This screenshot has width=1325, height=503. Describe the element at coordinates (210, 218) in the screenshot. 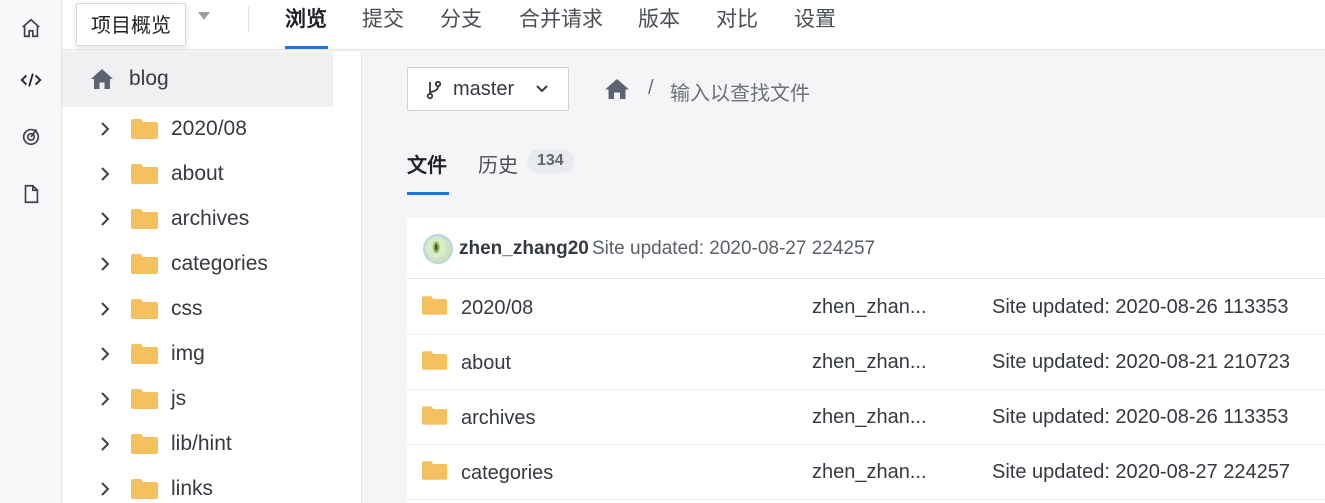

I see `tree-item-label: archives` at that location.